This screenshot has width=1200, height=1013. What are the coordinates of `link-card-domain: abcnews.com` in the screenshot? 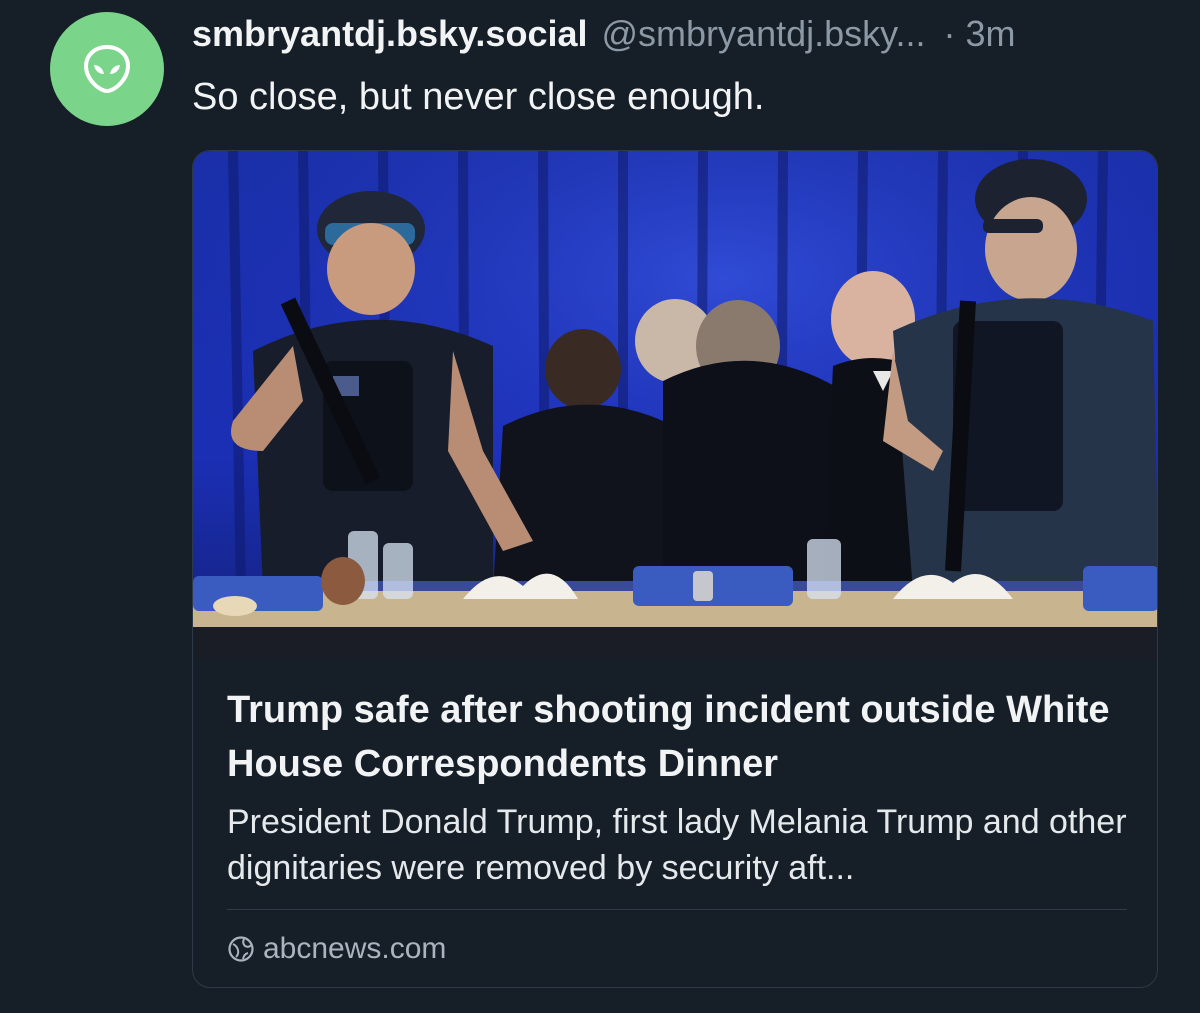 It's located at (355, 948).